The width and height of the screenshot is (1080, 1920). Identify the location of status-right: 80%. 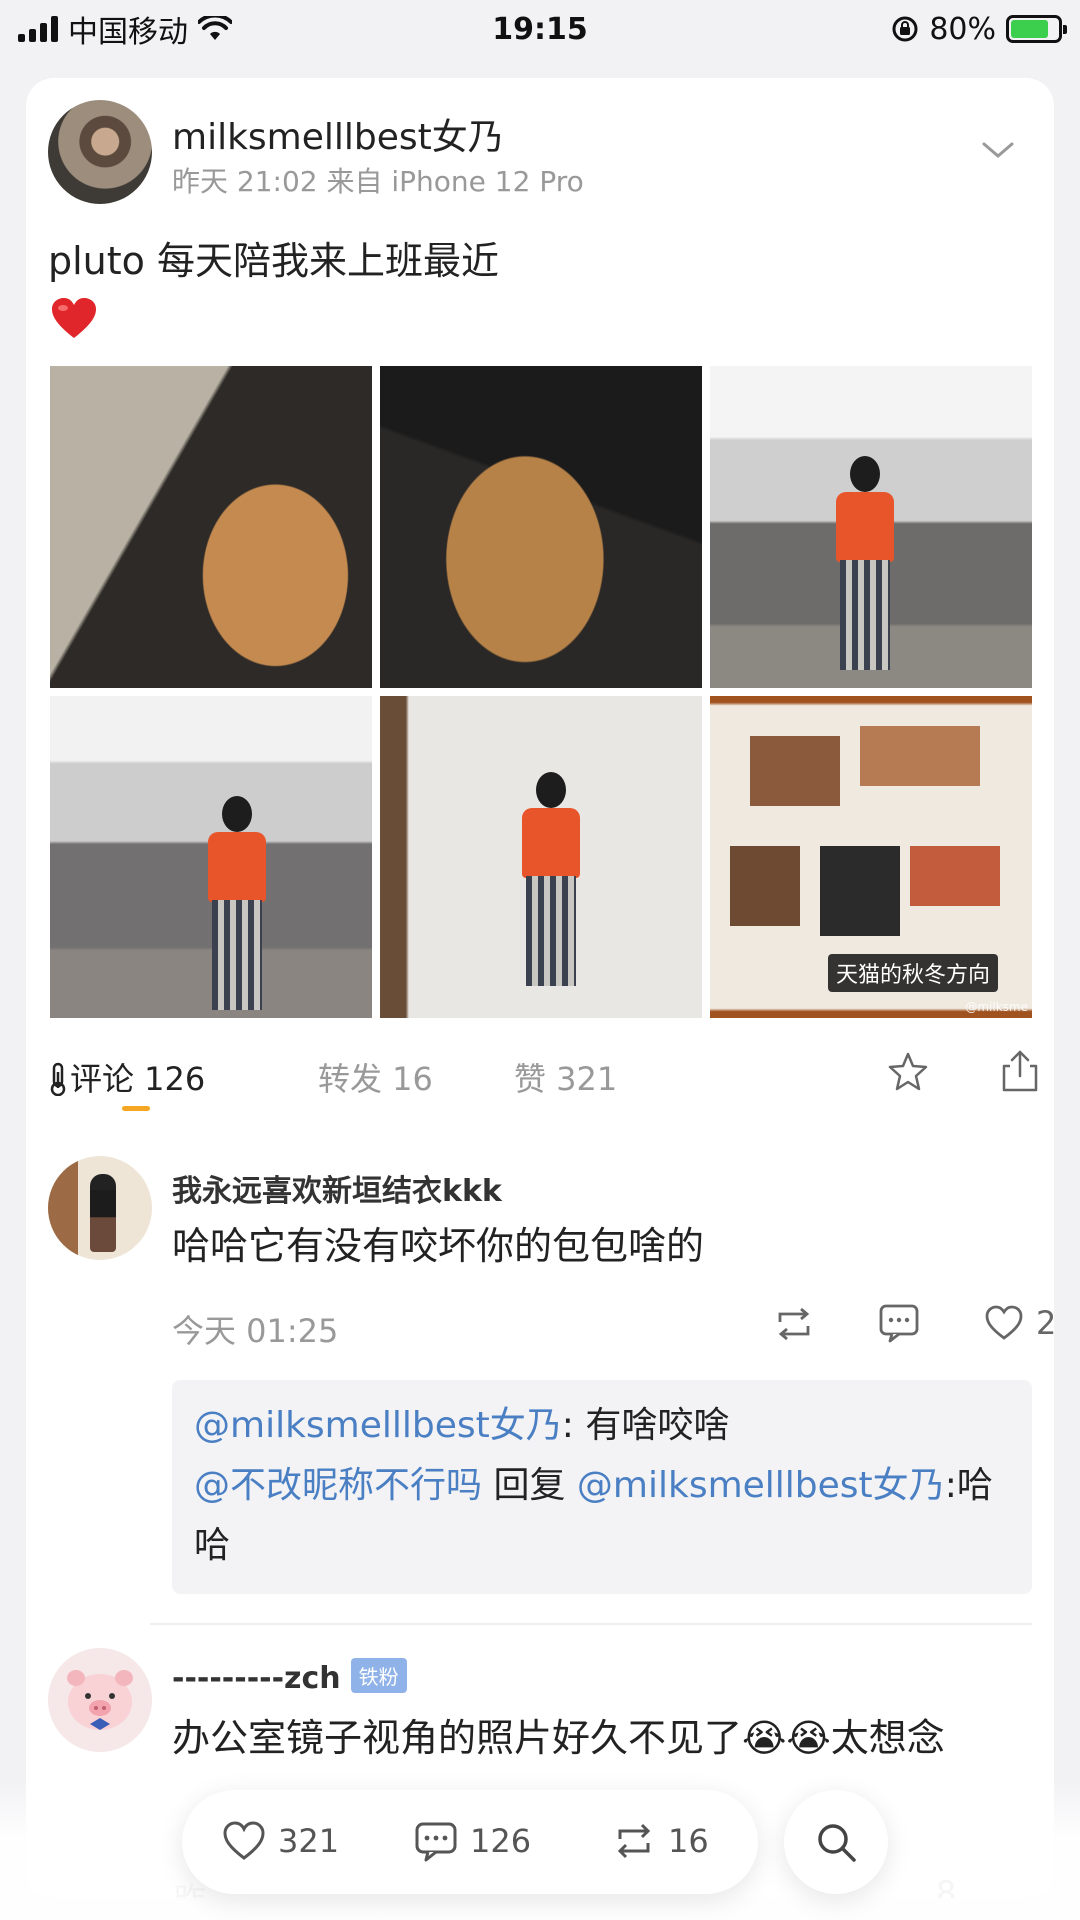
(914, 29).